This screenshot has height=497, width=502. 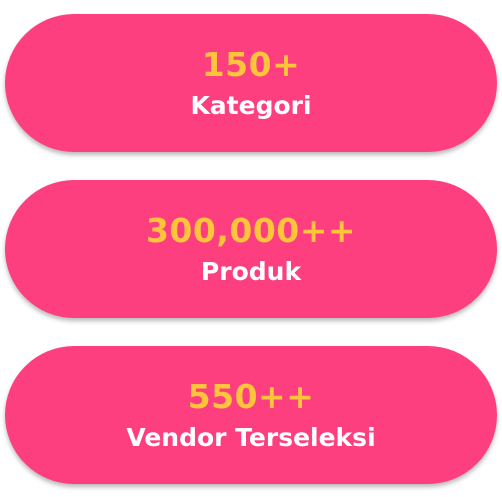 What do you see at coordinates (251, 437) in the screenshot?
I see `stat-label: Vendor Terseleksi` at bounding box center [251, 437].